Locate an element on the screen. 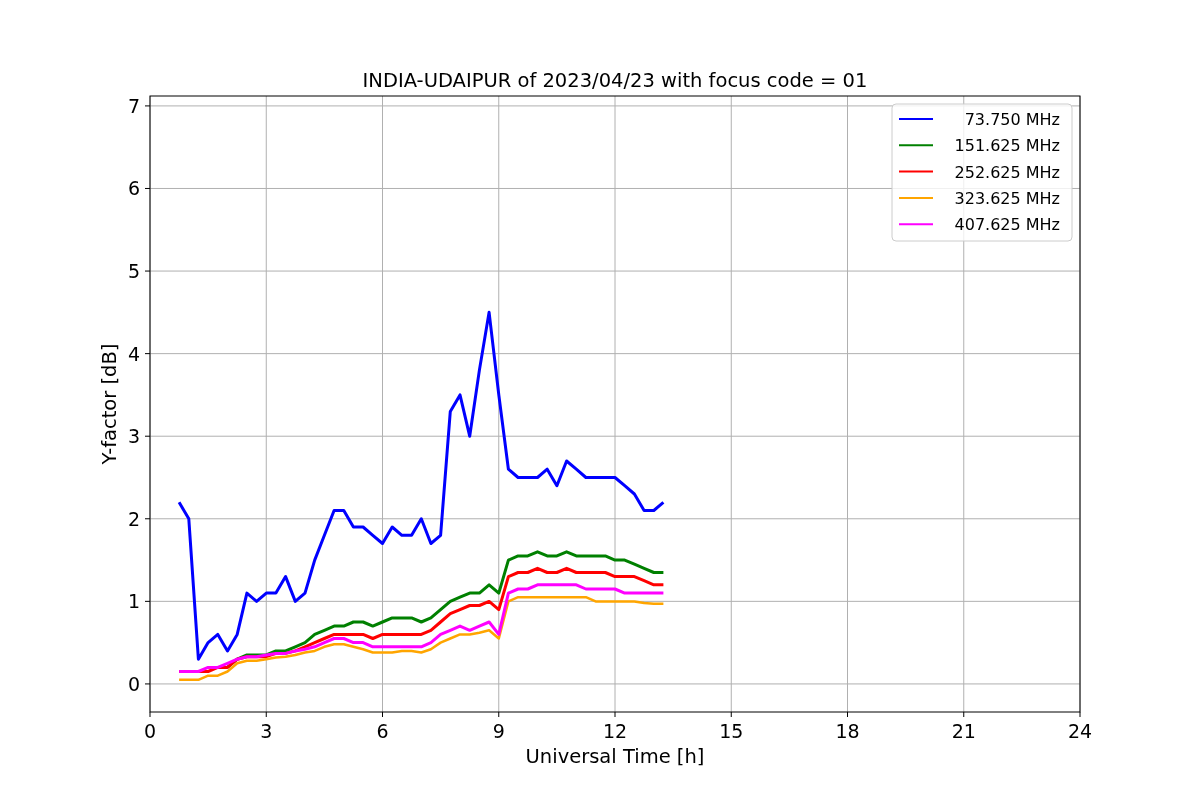  x-tick-label: 0 is located at coordinates (150, 731).